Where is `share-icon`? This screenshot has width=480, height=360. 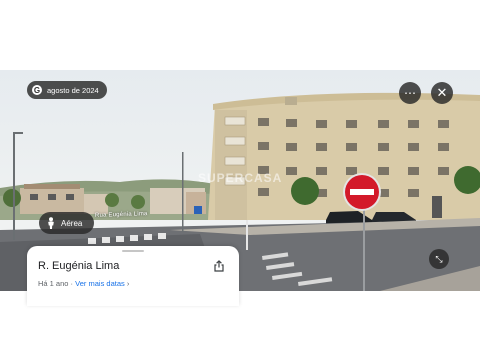
share-icon is located at coordinates (219, 266).